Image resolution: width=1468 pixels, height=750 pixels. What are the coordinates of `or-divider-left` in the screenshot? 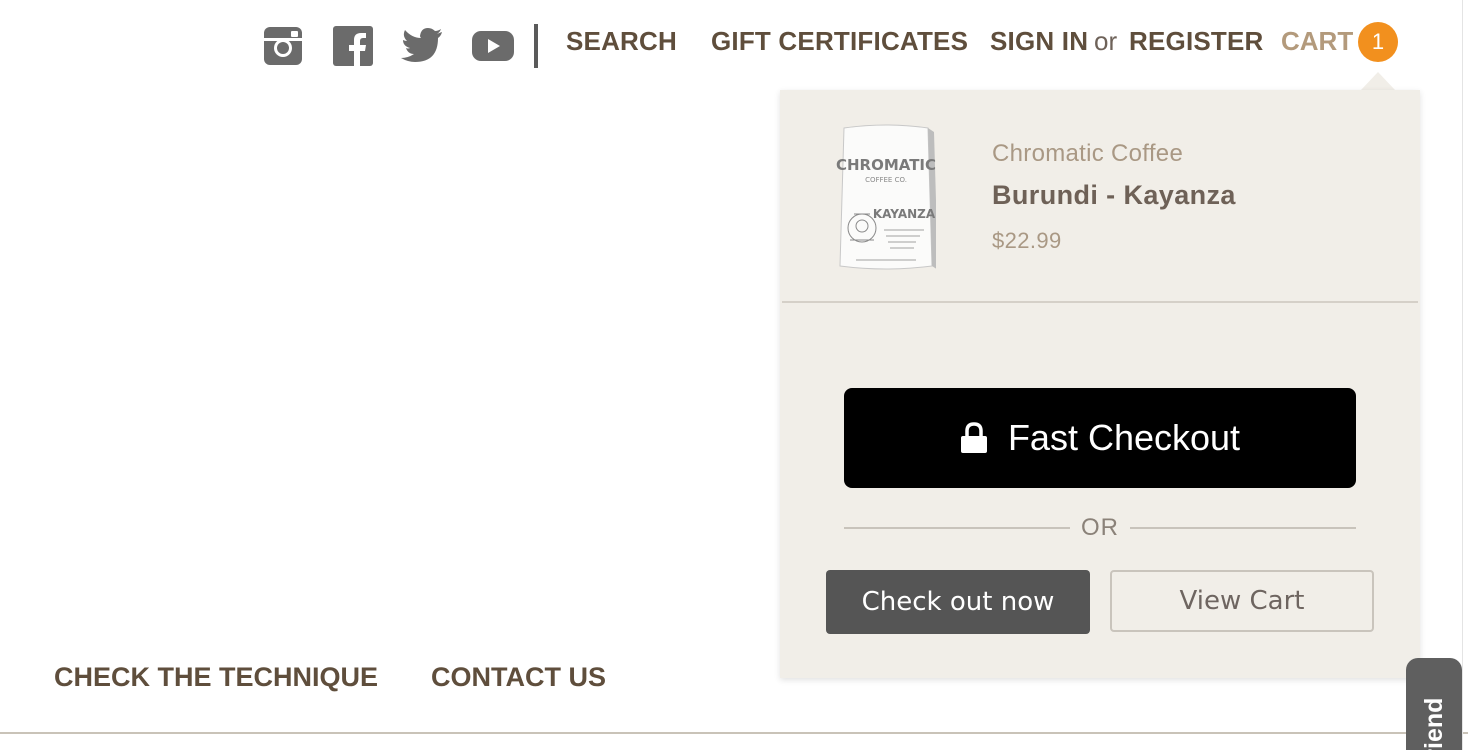 It's located at (957, 528).